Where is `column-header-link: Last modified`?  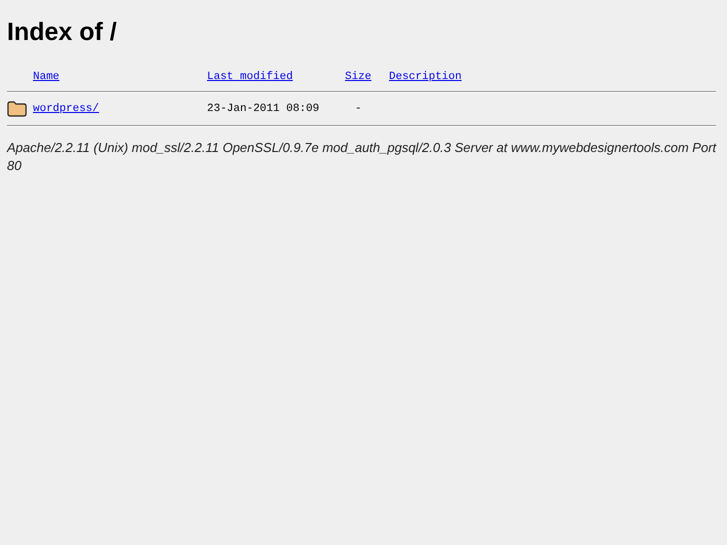 column-header-link: Last modified is located at coordinates (250, 77).